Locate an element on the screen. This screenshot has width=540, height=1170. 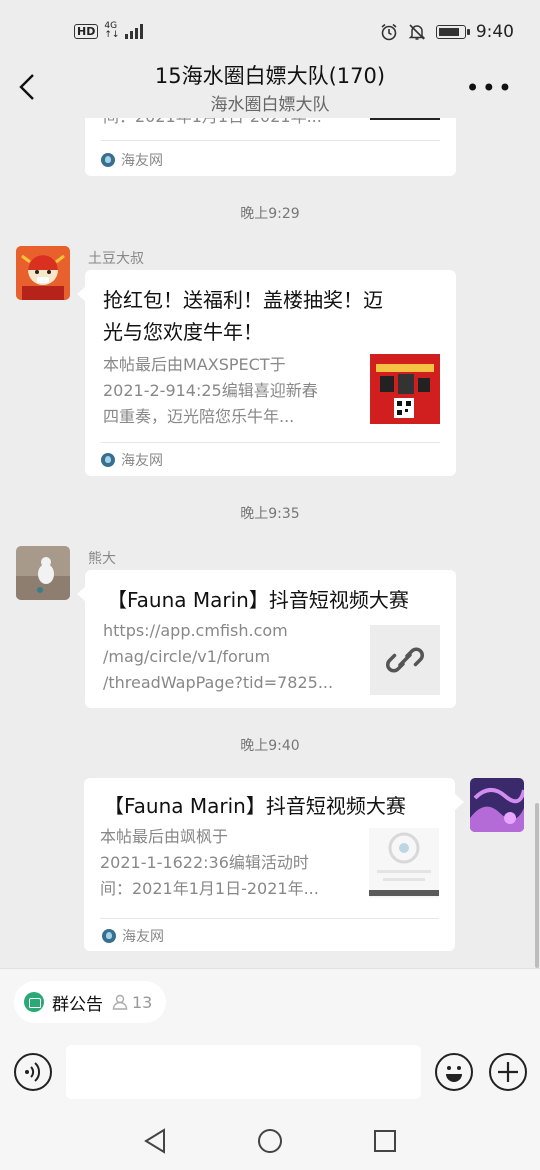
emoji-icon is located at coordinates (454, 1074).